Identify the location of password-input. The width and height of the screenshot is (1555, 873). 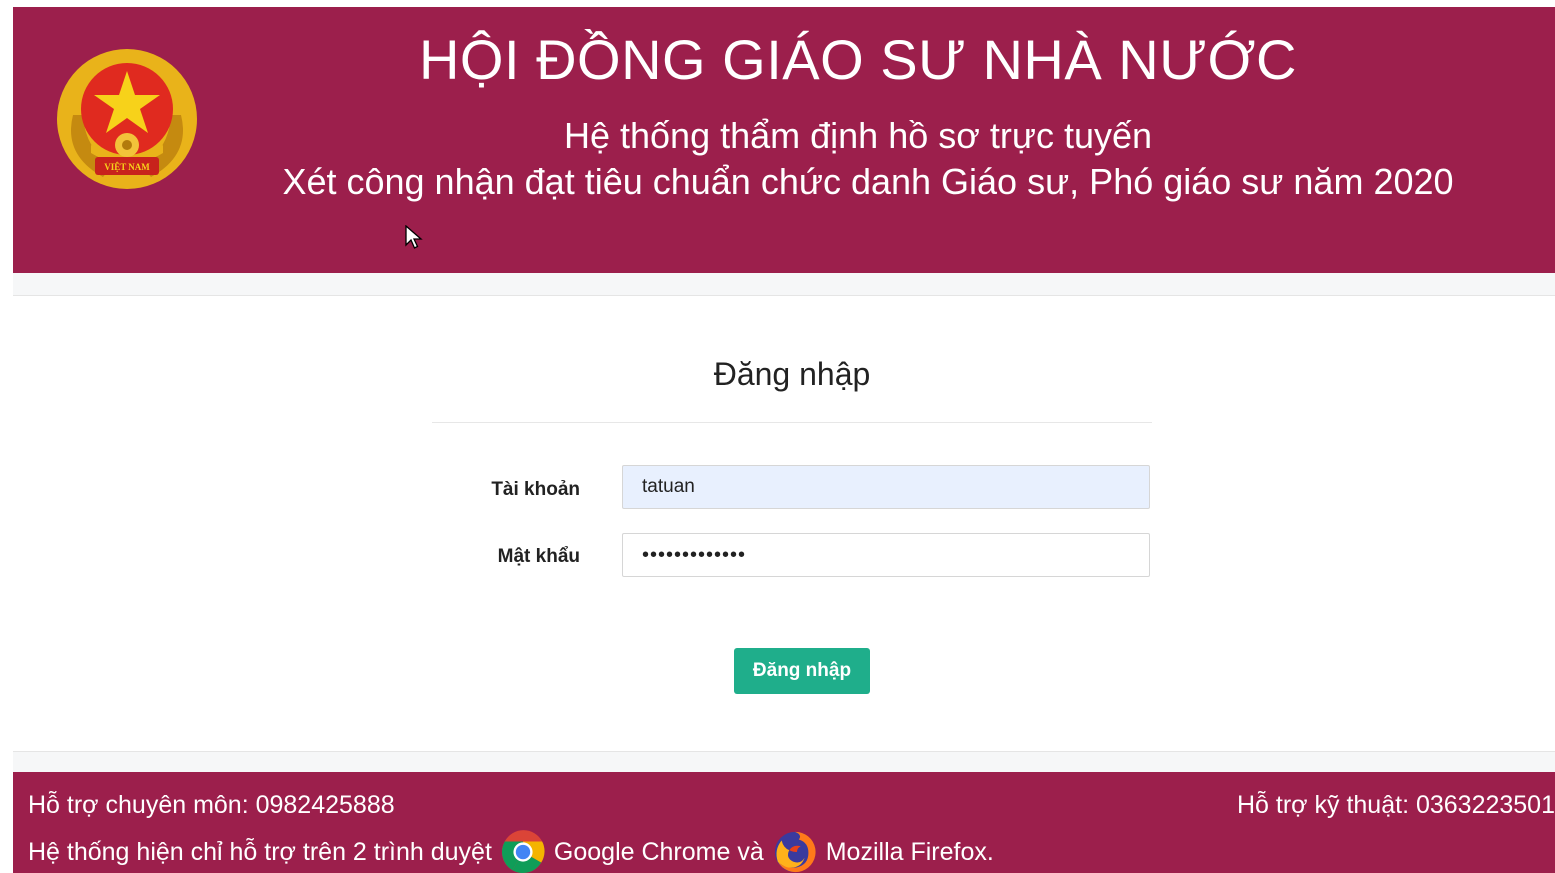
(886, 555).